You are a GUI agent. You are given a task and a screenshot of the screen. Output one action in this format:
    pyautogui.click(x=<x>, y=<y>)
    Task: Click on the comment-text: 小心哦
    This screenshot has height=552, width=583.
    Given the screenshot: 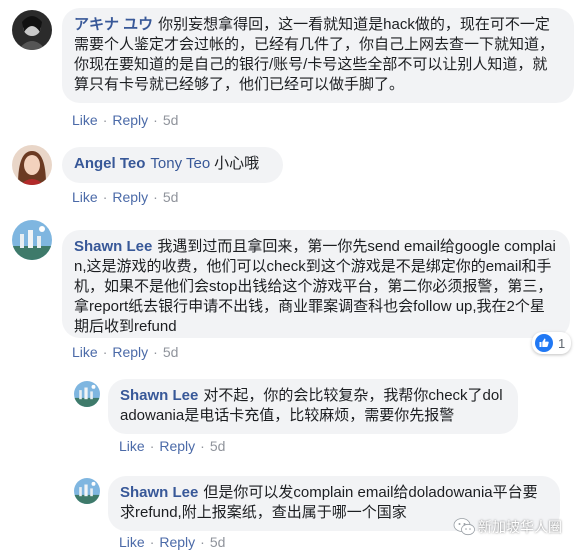 What is the action you would take?
    pyautogui.click(x=237, y=163)
    